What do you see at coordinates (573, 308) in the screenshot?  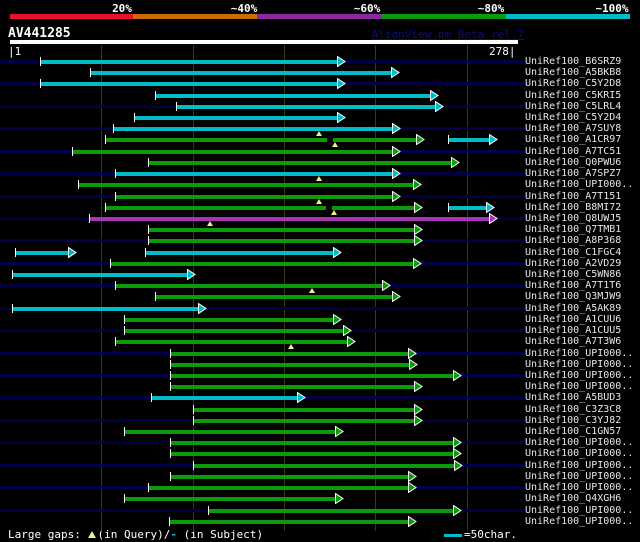 I see `hit-label: UniRef100_A5AK89` at bounding box center [573, 308].